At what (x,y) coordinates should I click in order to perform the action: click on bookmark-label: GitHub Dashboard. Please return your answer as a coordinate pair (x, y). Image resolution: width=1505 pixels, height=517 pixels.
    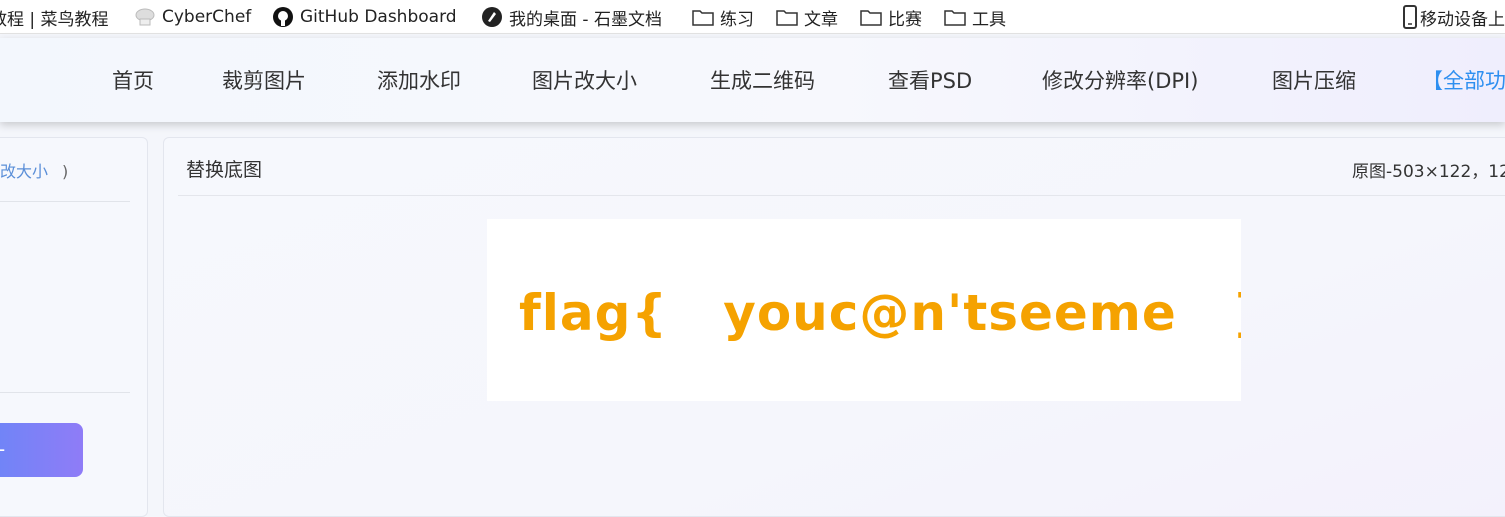
    Looking at the image, I should click on (378, 17).